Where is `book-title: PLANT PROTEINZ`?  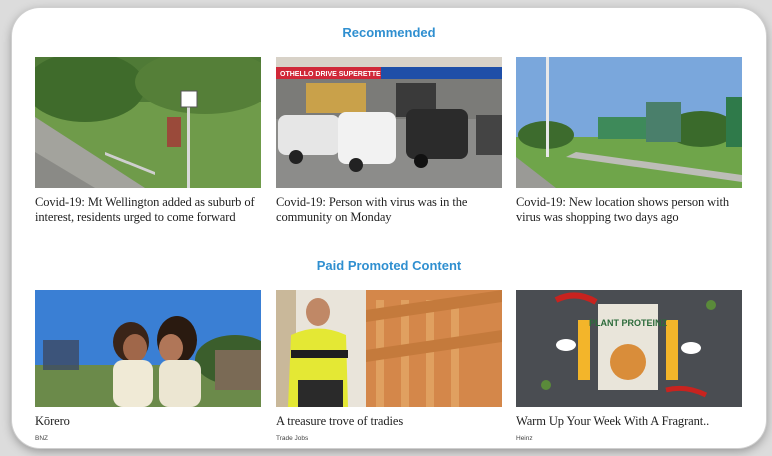 book-title: PLANT PROTEINZ is located at coordinates (628, 323).